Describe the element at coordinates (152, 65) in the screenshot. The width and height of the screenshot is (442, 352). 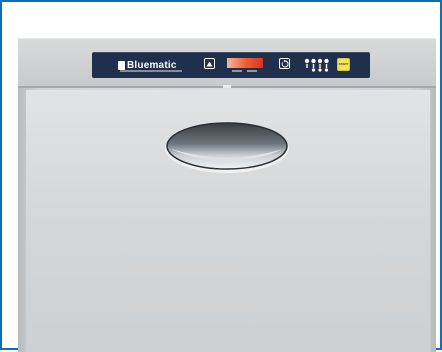
I see `brand-name: Bluematic` at that location.